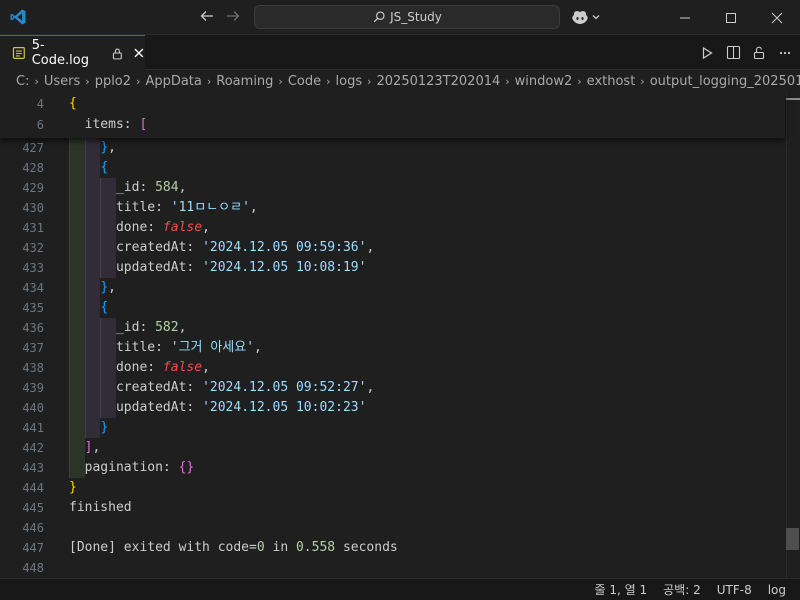 This screenshot has width=800, height=600. Describe the element at coordinates (244, 81) in the screenshot. I see `breadcrumb-item: Roaming` at that location.